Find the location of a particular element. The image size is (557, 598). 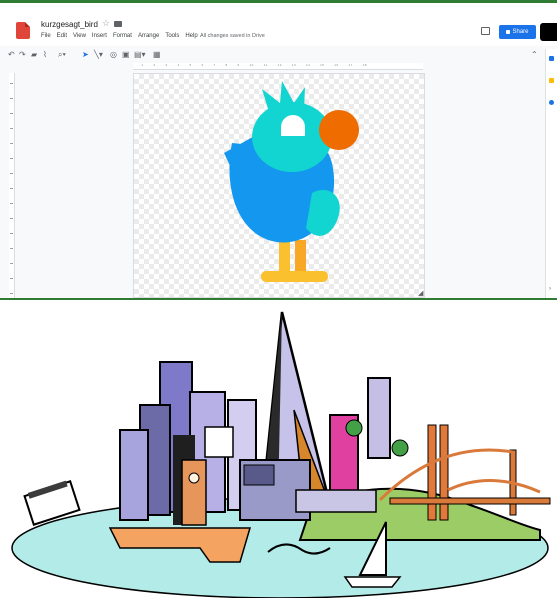

bridge-tower-left is located at coordinates (432, 472).